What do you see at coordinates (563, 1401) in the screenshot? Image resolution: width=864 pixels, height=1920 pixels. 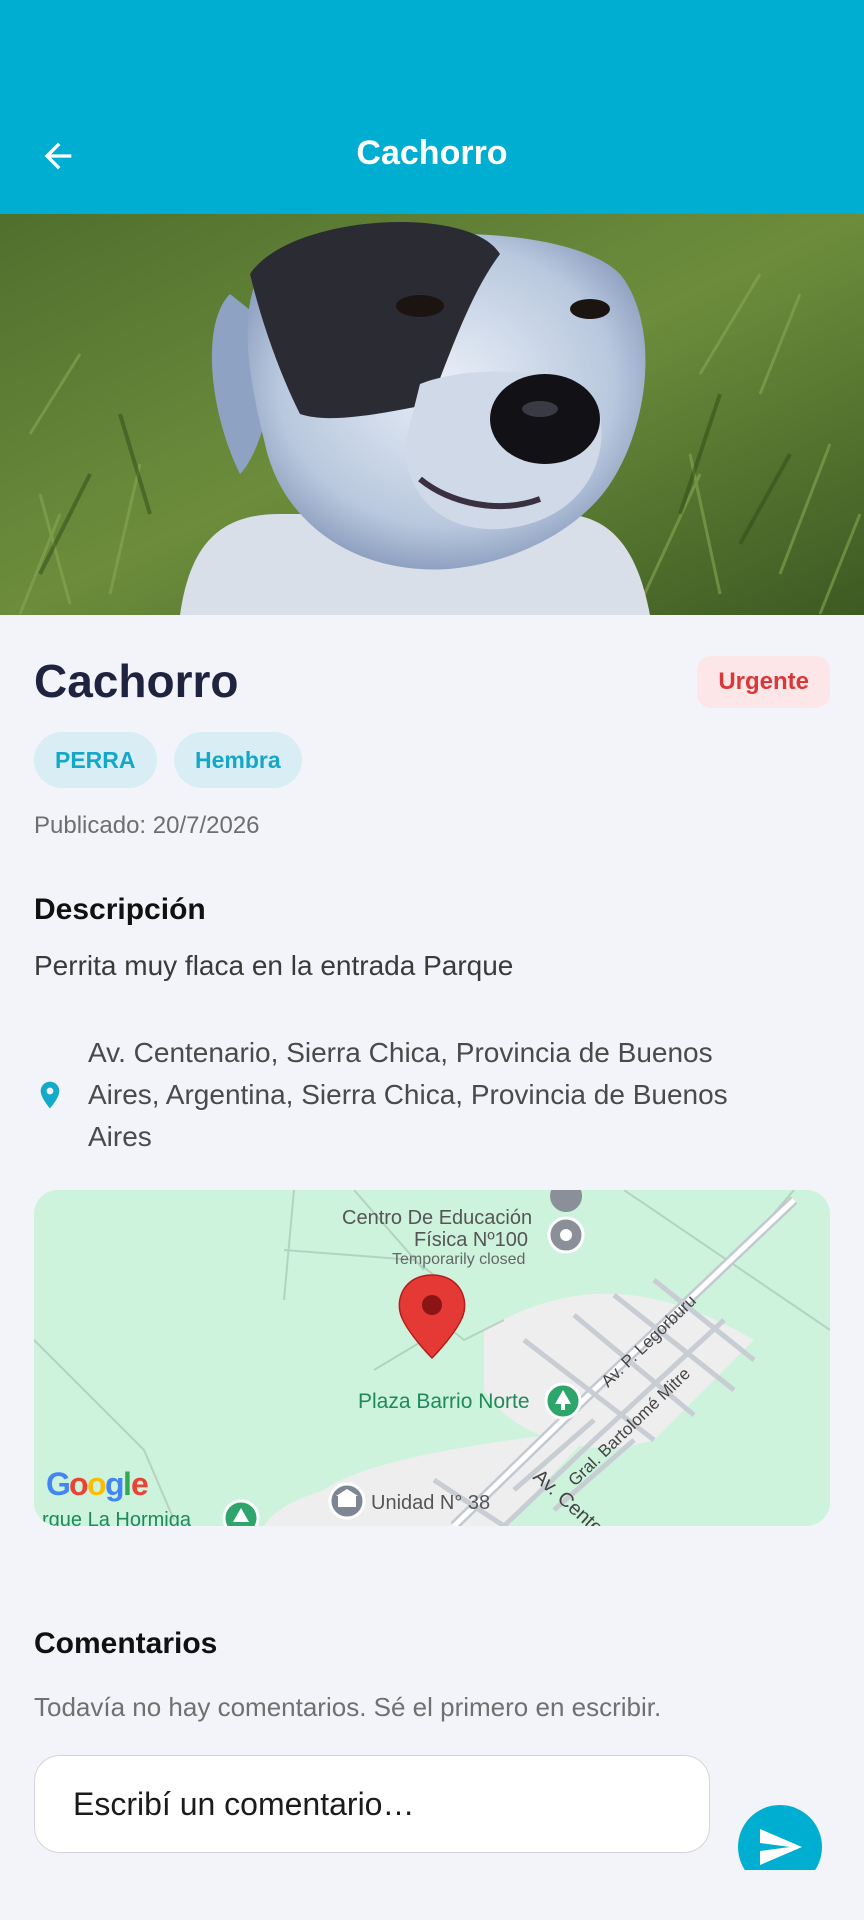 I see `map-park-icon` at bounding box center [563, 1401].